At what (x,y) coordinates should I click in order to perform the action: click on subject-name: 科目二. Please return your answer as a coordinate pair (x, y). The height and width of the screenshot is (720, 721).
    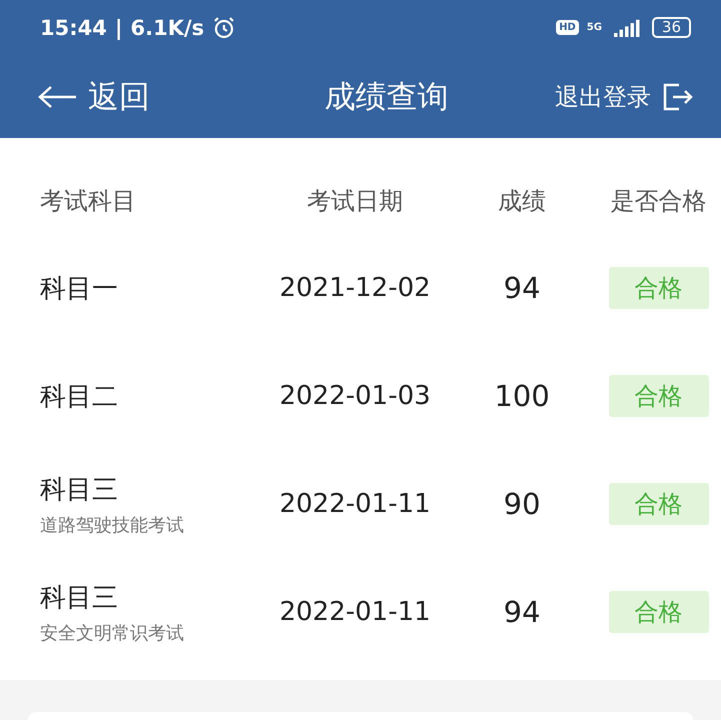
    Looking at the image, I should click on (79, 397).